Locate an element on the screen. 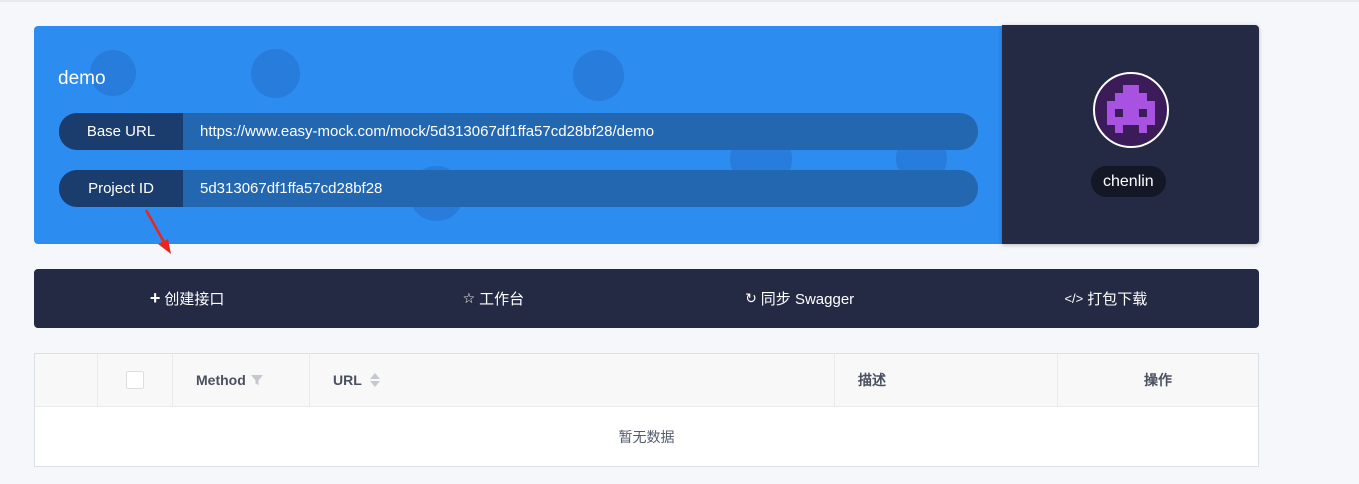 This screenshot has width=1359, height=484. url-header-label: URL is located at coordinates (347, 380).